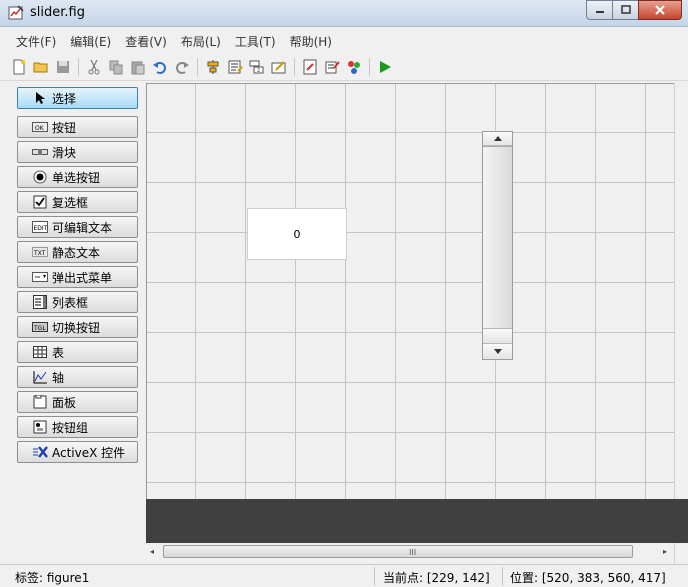 The width and height of the screenshot is (688, 587). Describe the element at coordinates (344, 41) in the screenshot. I see `menu-bar: 文件(F) 编辑(E) 查看(V) 布局(L) 工具(T) 帮助(H)` at that location.